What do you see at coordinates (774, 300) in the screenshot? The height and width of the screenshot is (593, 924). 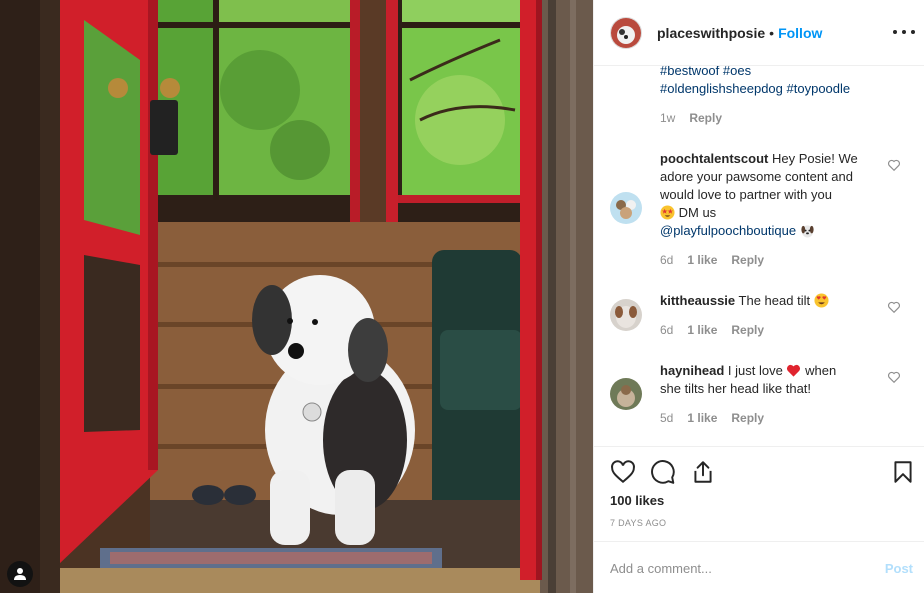 I see `comment-text: The head tilt` at bounding box center [774, 300].